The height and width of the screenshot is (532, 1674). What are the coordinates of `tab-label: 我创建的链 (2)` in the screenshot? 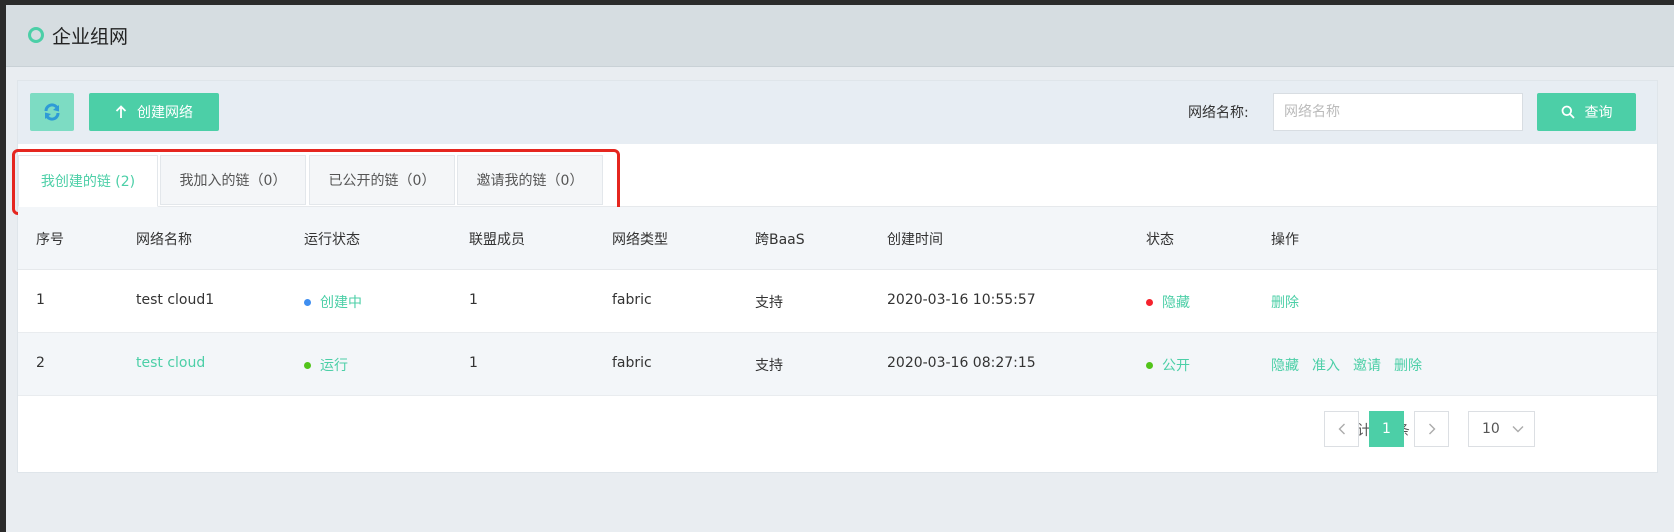 It's located at (88, 182).